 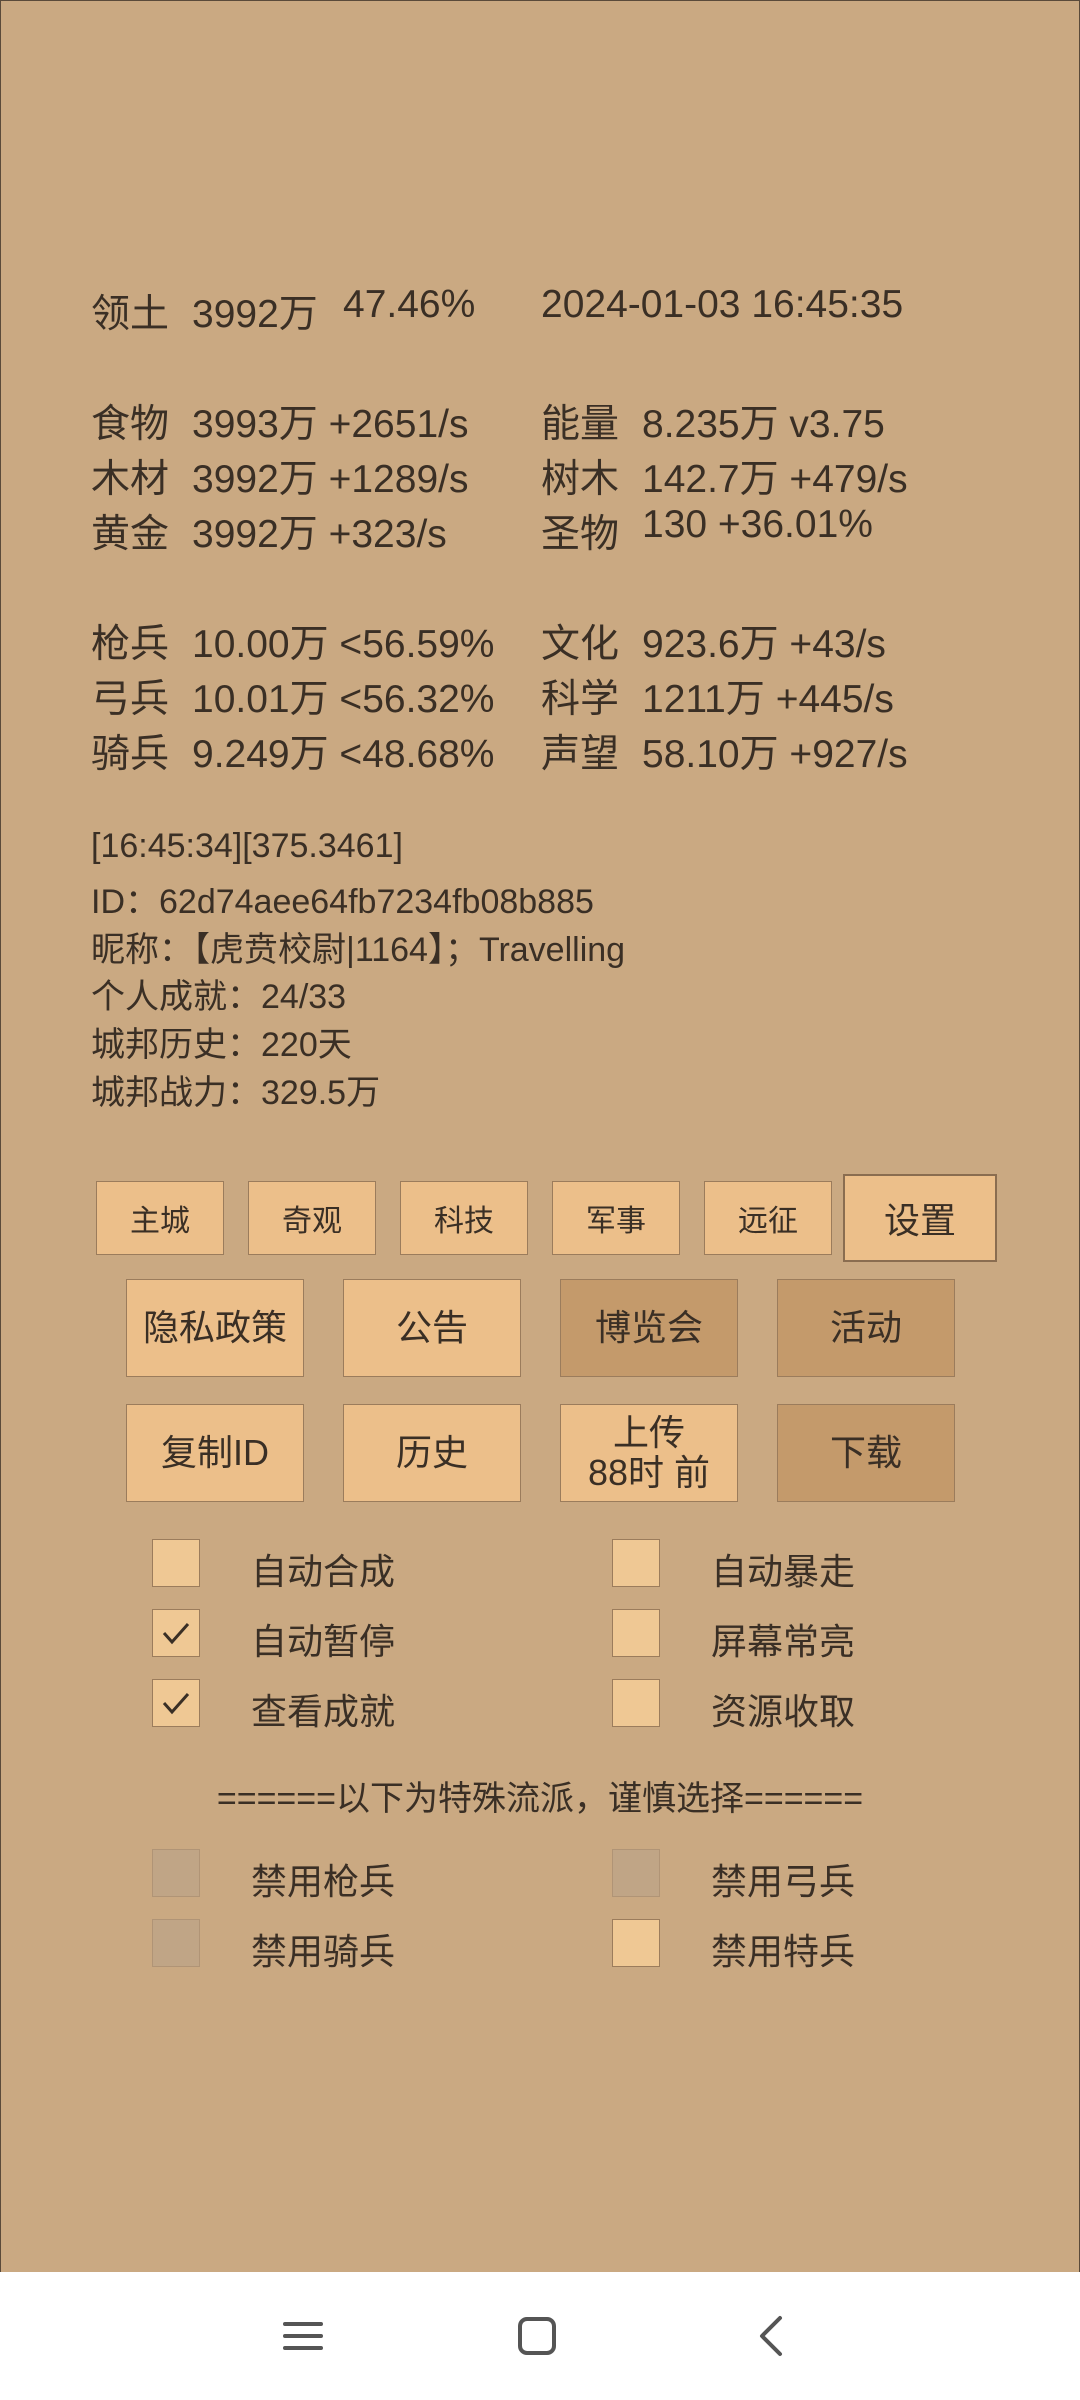 I want to click on disable-cavalry-checkbox, so click(x=176, y=1943).